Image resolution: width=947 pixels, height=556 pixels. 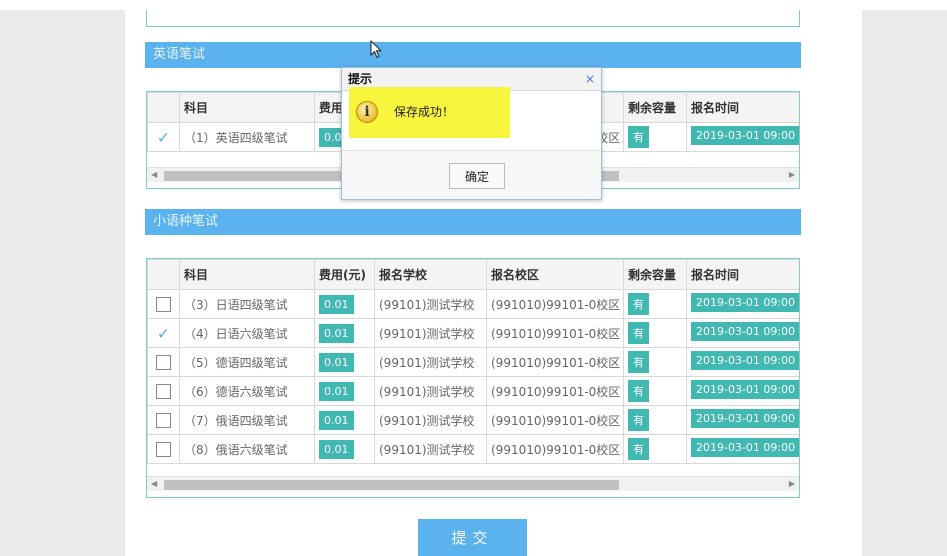 I want to click on scroll-thumb, so click(x=391, y=485).